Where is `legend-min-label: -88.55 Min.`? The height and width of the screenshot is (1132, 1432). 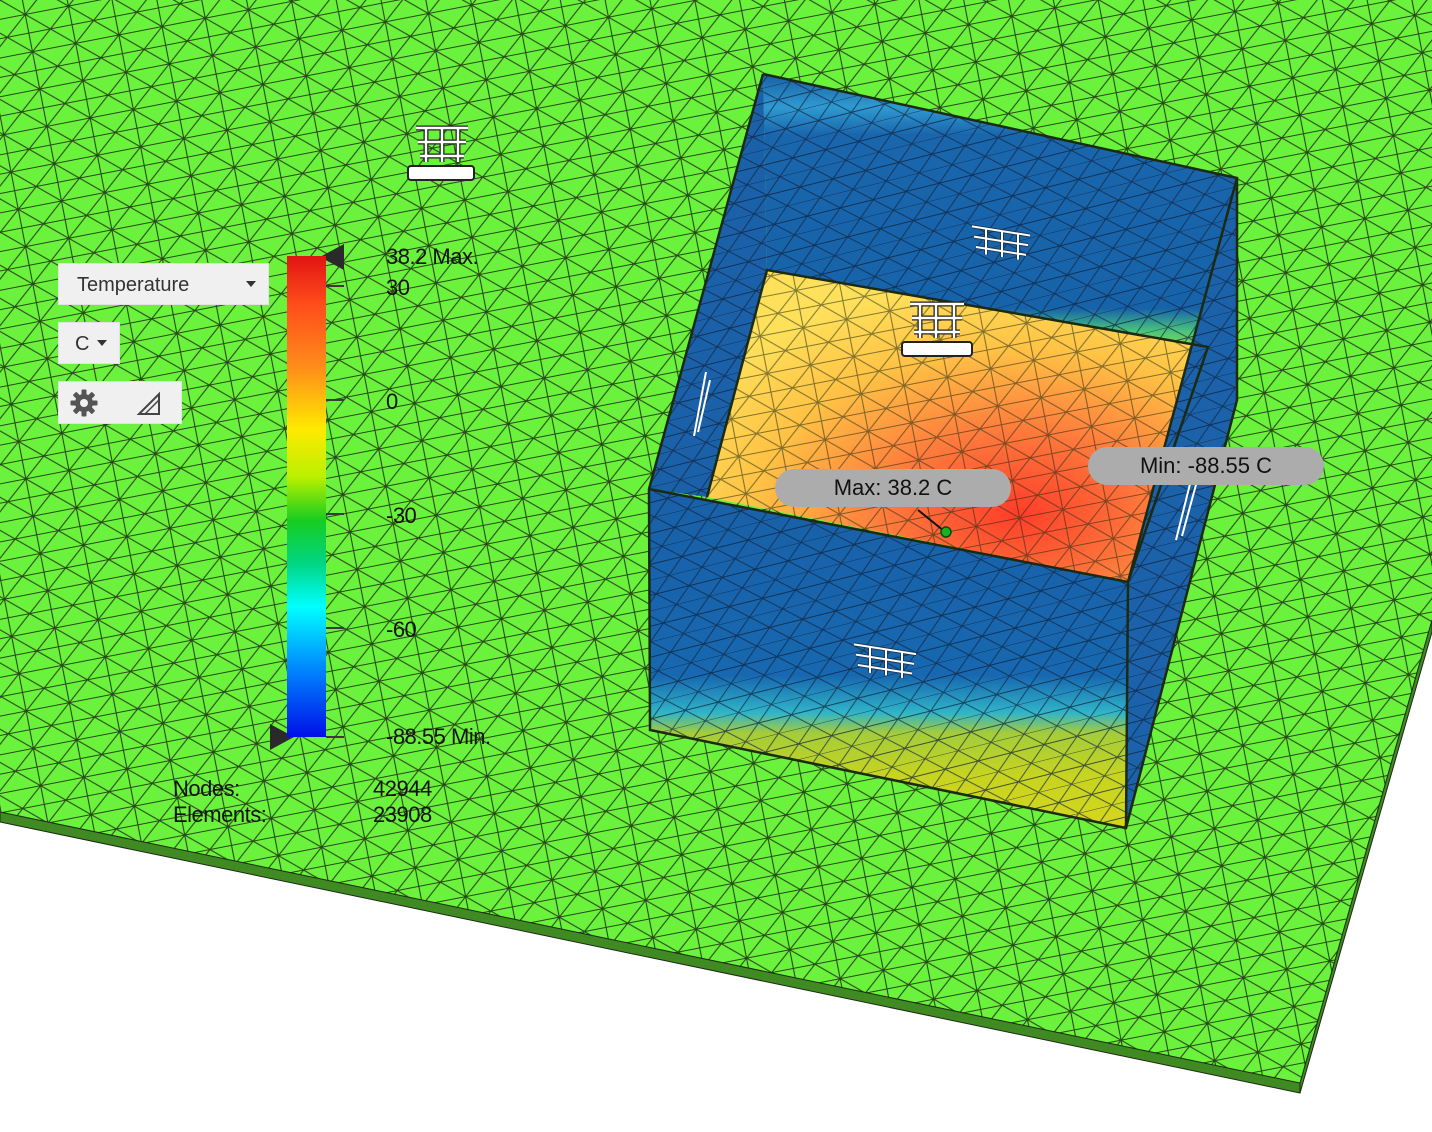
legend-min-label: -88.55 Min. is located at coordinates (438, 736).